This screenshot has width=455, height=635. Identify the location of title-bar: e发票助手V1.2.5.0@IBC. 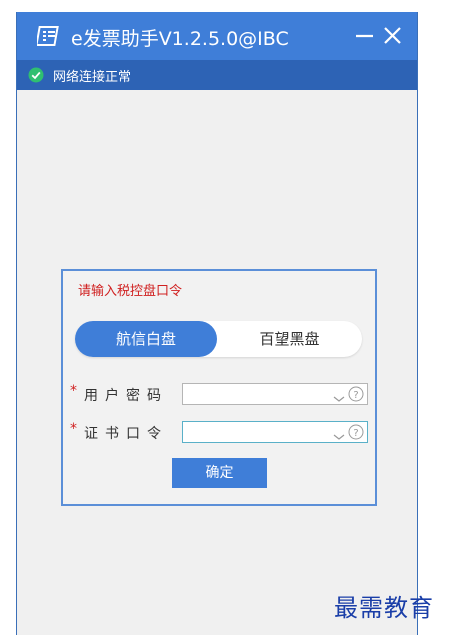
(217, 36).